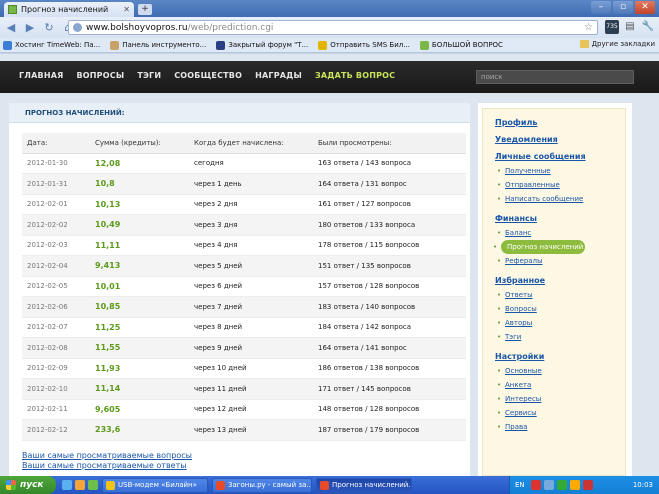 This screenshot has height=494, width=659. Describe the element at coordinates (251, 348) in the screenshot. I see `cell-when: через 9 дней` at that location.